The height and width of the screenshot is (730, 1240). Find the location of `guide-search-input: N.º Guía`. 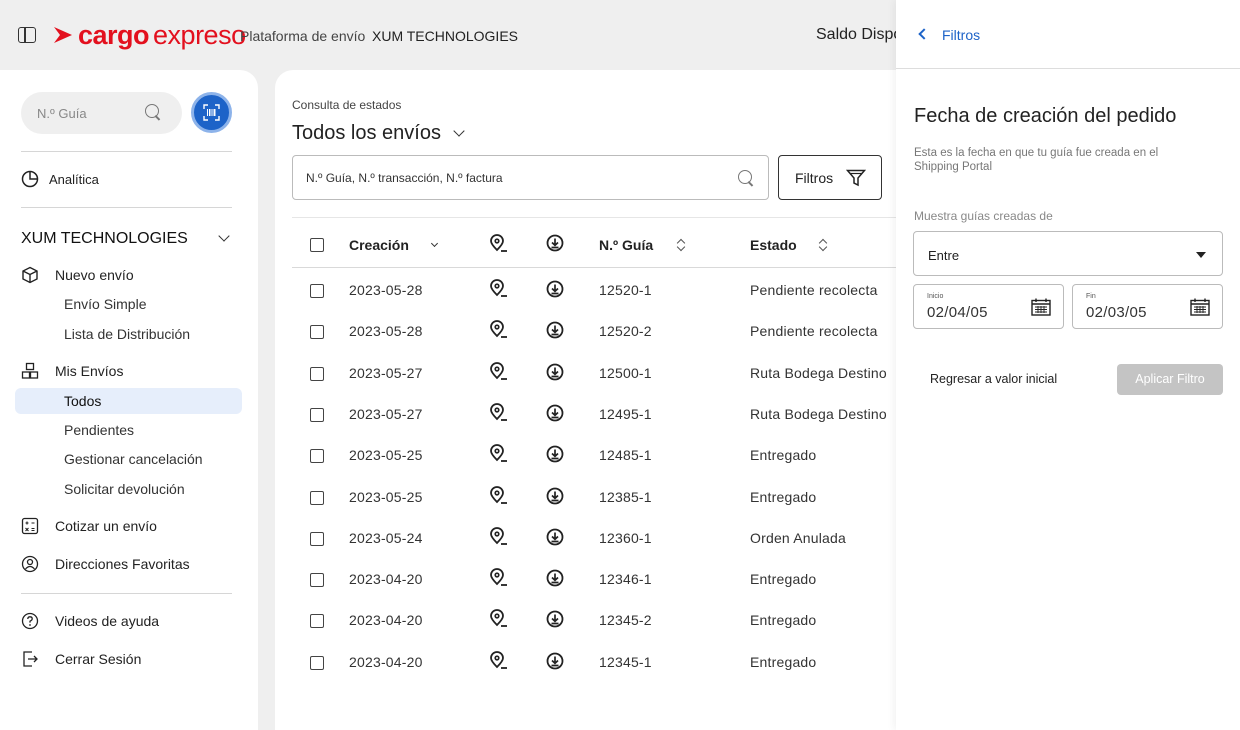

guide-search-input: N.º Guía is located at coordinates (101, 113).